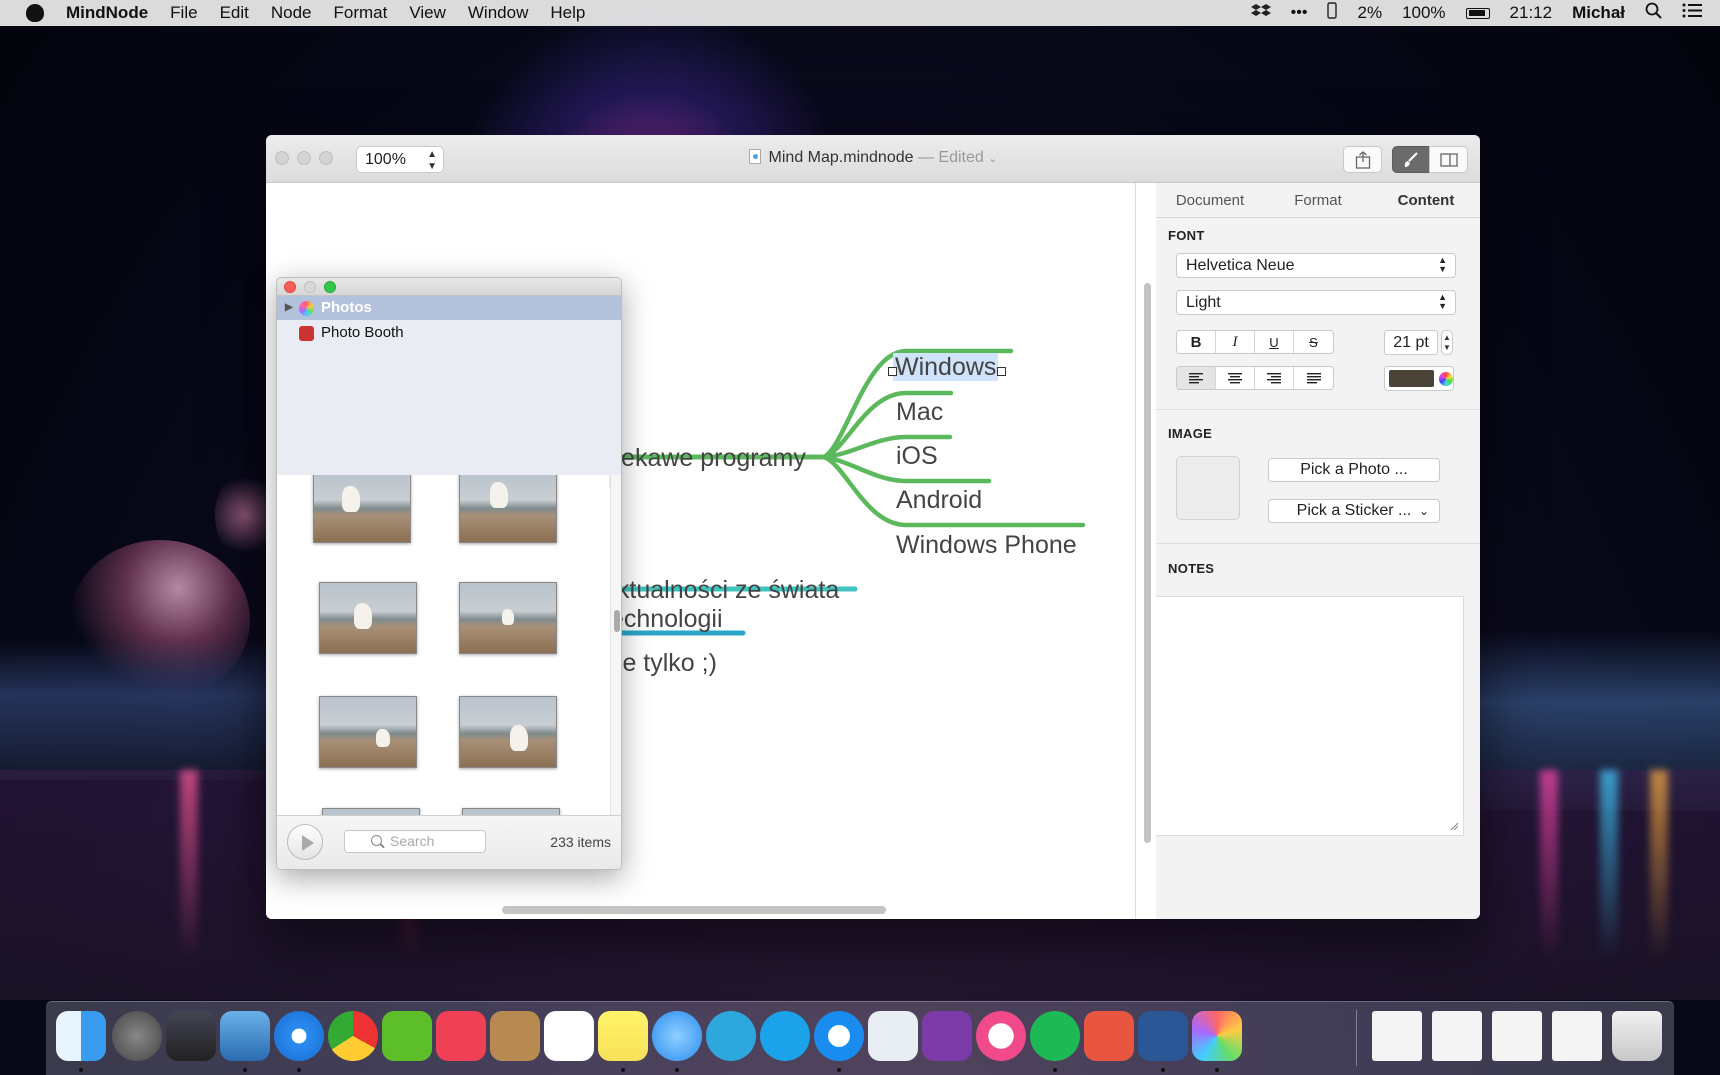 The height and width of the screenshot is (1075, 1720). What do you see at coordinates (986, 545) in the screenshot?
I see `node-windows-phone: Windows Phone` at bounding box center [986, 545].